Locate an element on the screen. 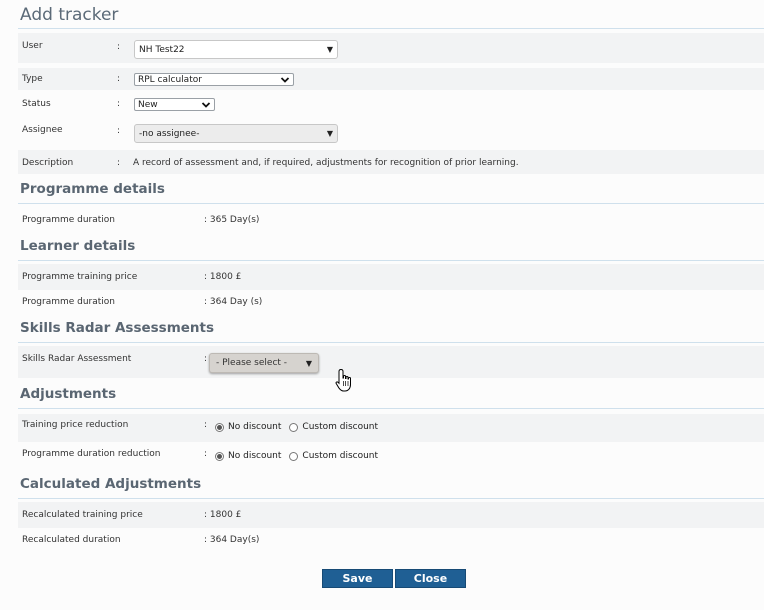  assignee-colon: : is located at coordinates (119, 131).